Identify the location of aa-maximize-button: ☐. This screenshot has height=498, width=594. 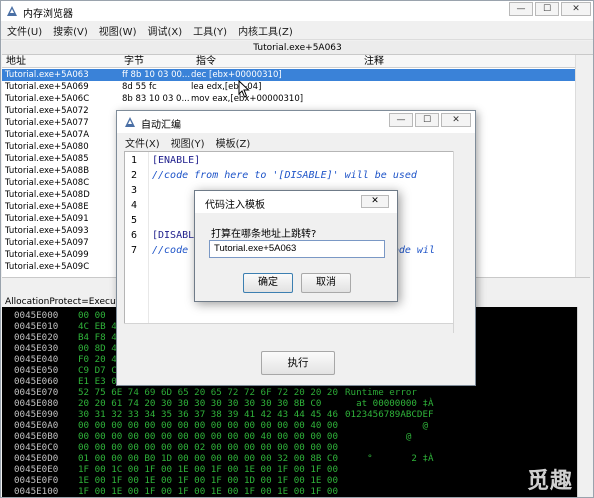
(427, 120).